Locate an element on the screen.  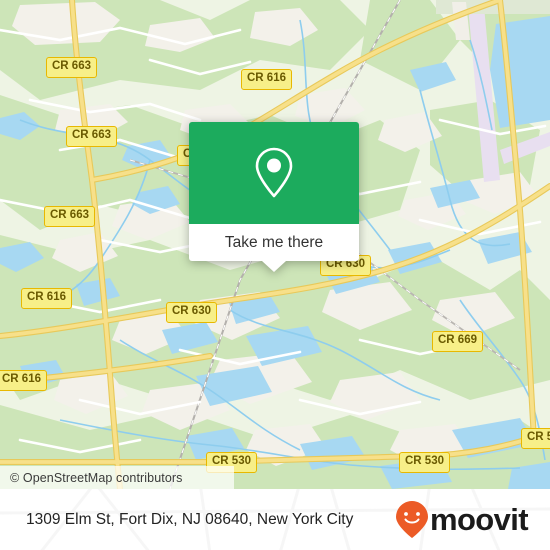
moovit-logo: moovit is located at coordinates (462, 520).